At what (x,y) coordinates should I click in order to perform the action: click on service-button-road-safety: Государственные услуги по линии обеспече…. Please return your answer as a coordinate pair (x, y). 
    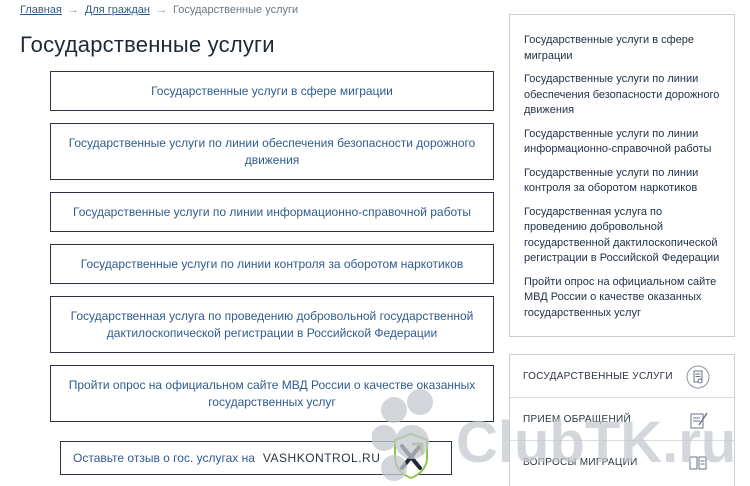
    Looking at the image, I should click on (272, 151).